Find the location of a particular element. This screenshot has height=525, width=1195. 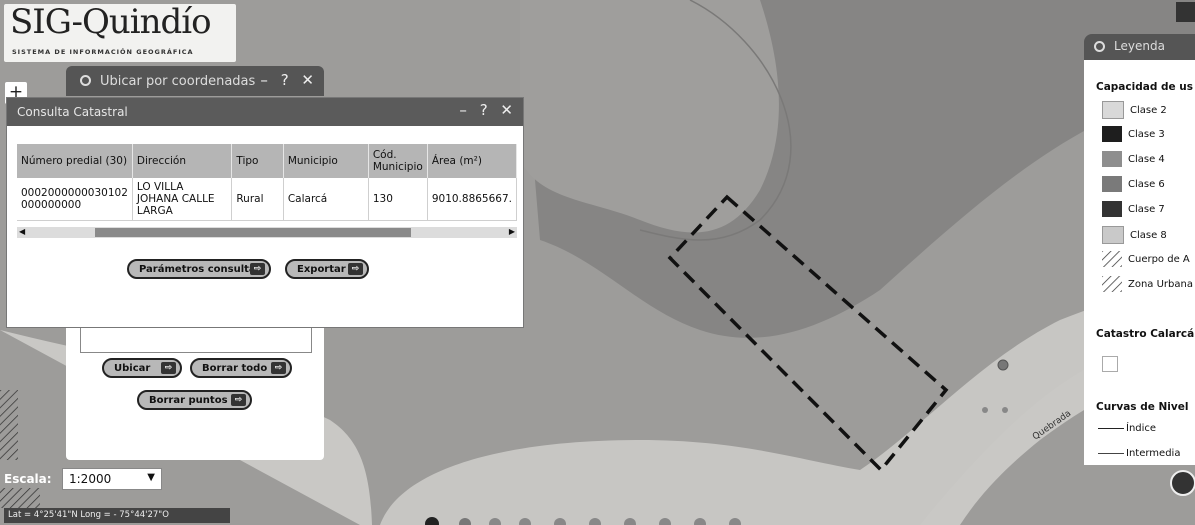

coord-panel-title: Ubicar por coordenadas is located at coordinates (178, 81).